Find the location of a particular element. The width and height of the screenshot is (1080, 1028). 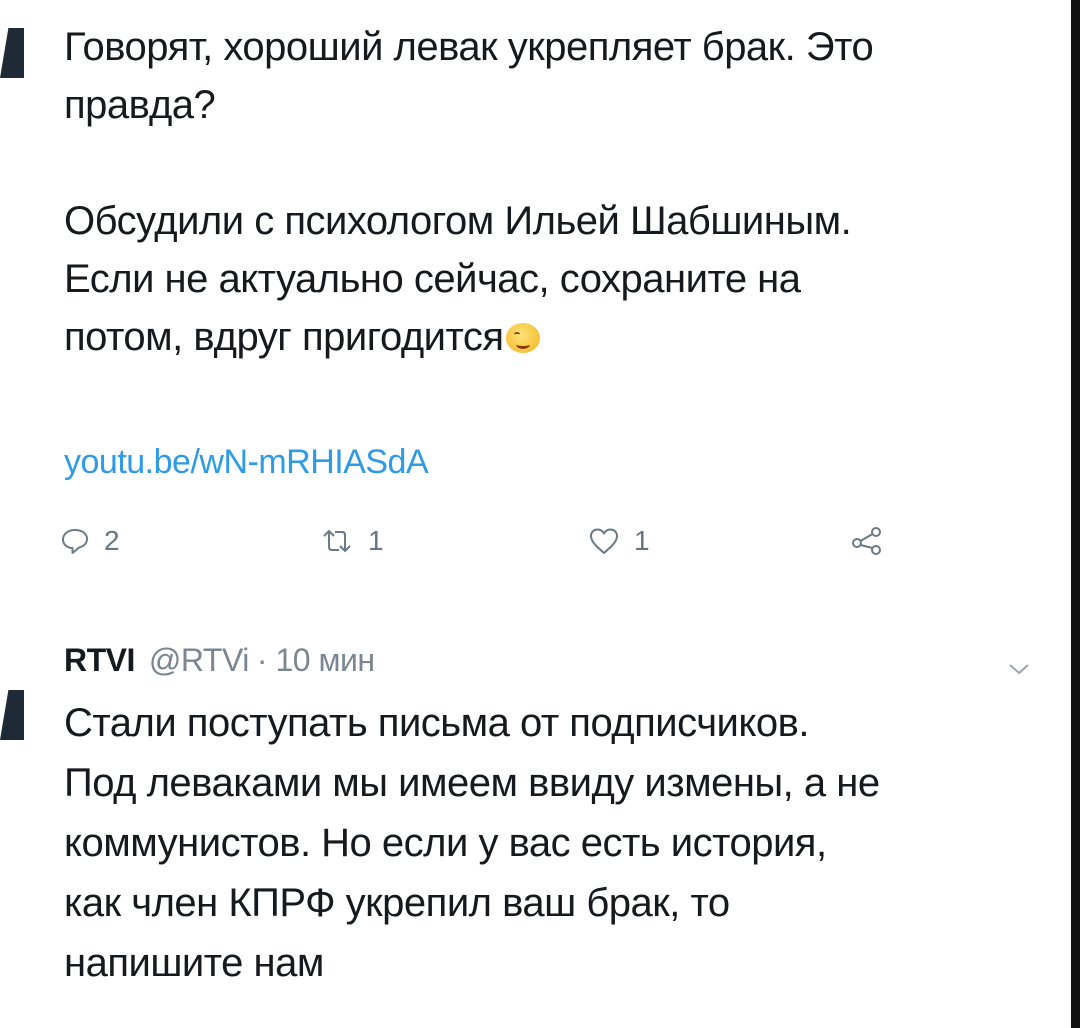

tweet-menu-button is located at coordinates (1019, 671).